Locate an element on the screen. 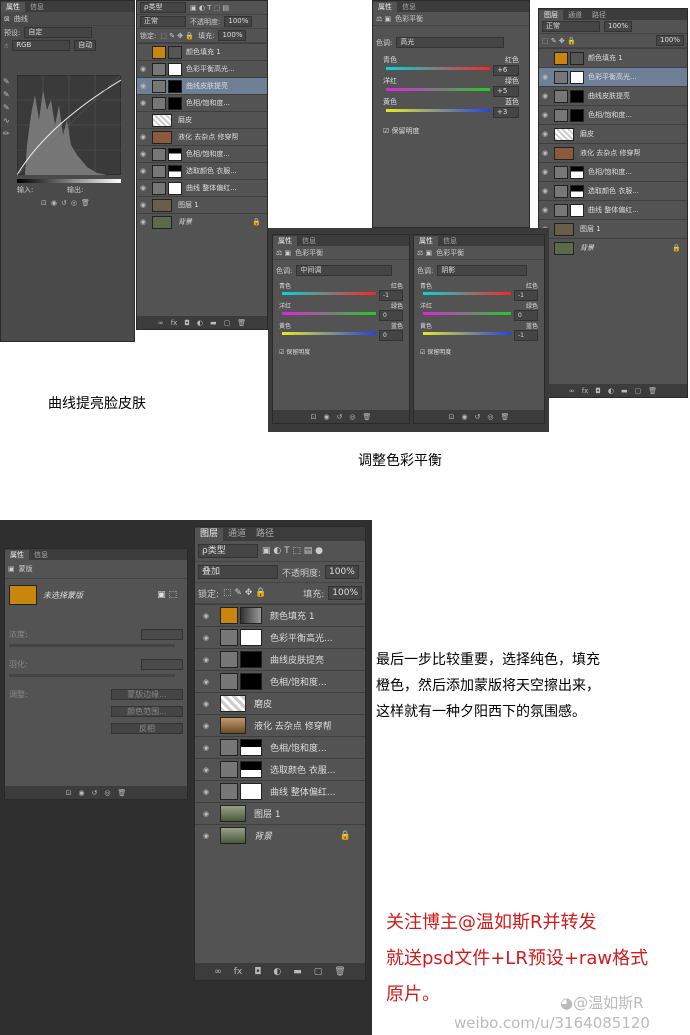  density-input is located at coordinates (162, 634).